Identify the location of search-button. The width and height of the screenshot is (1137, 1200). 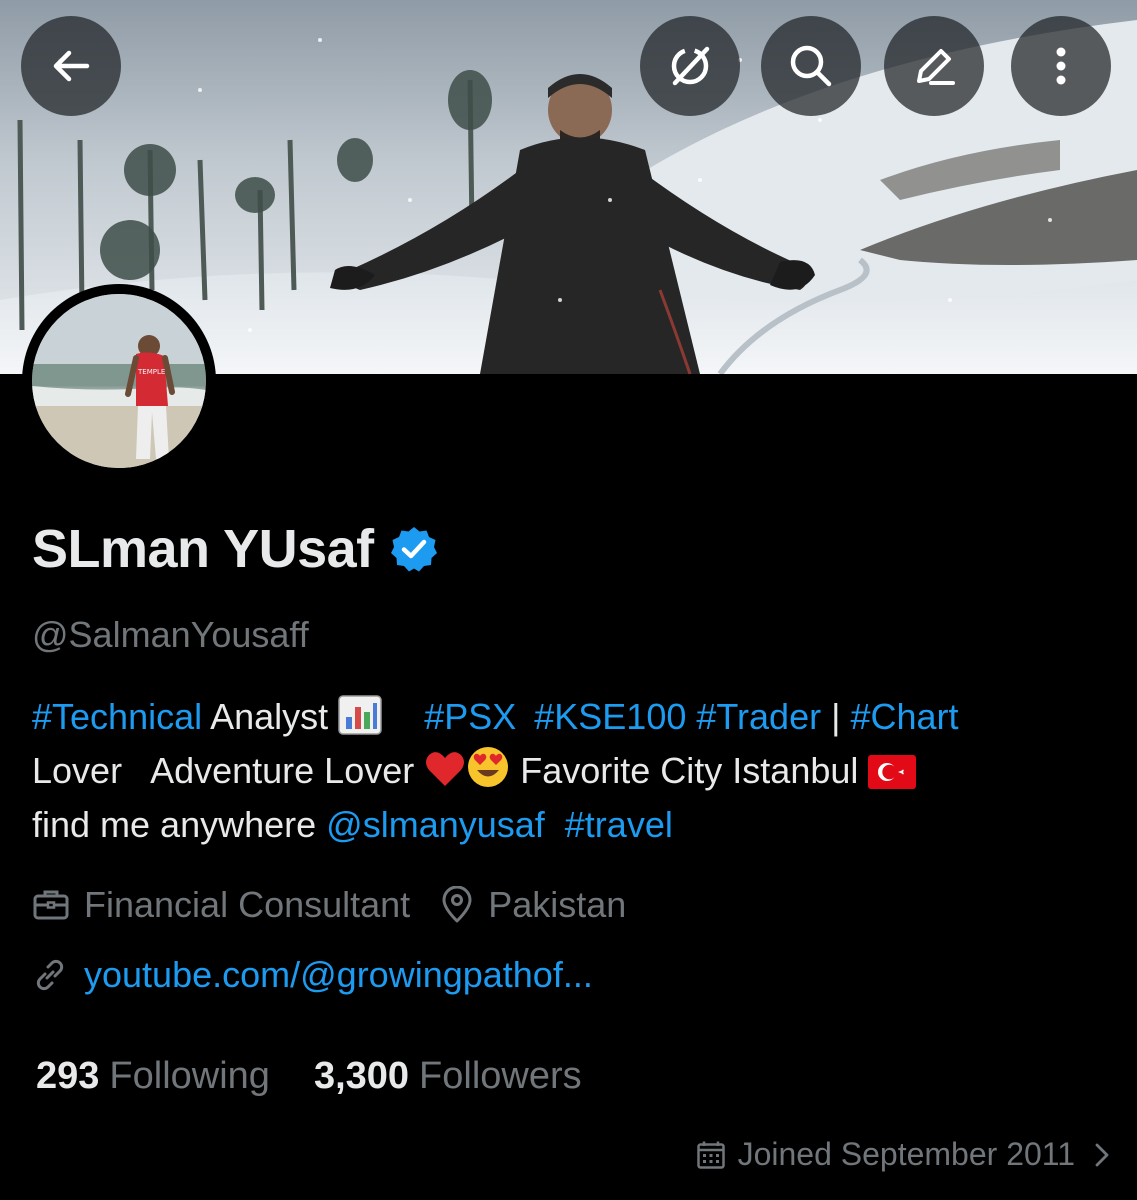
(811, 66).